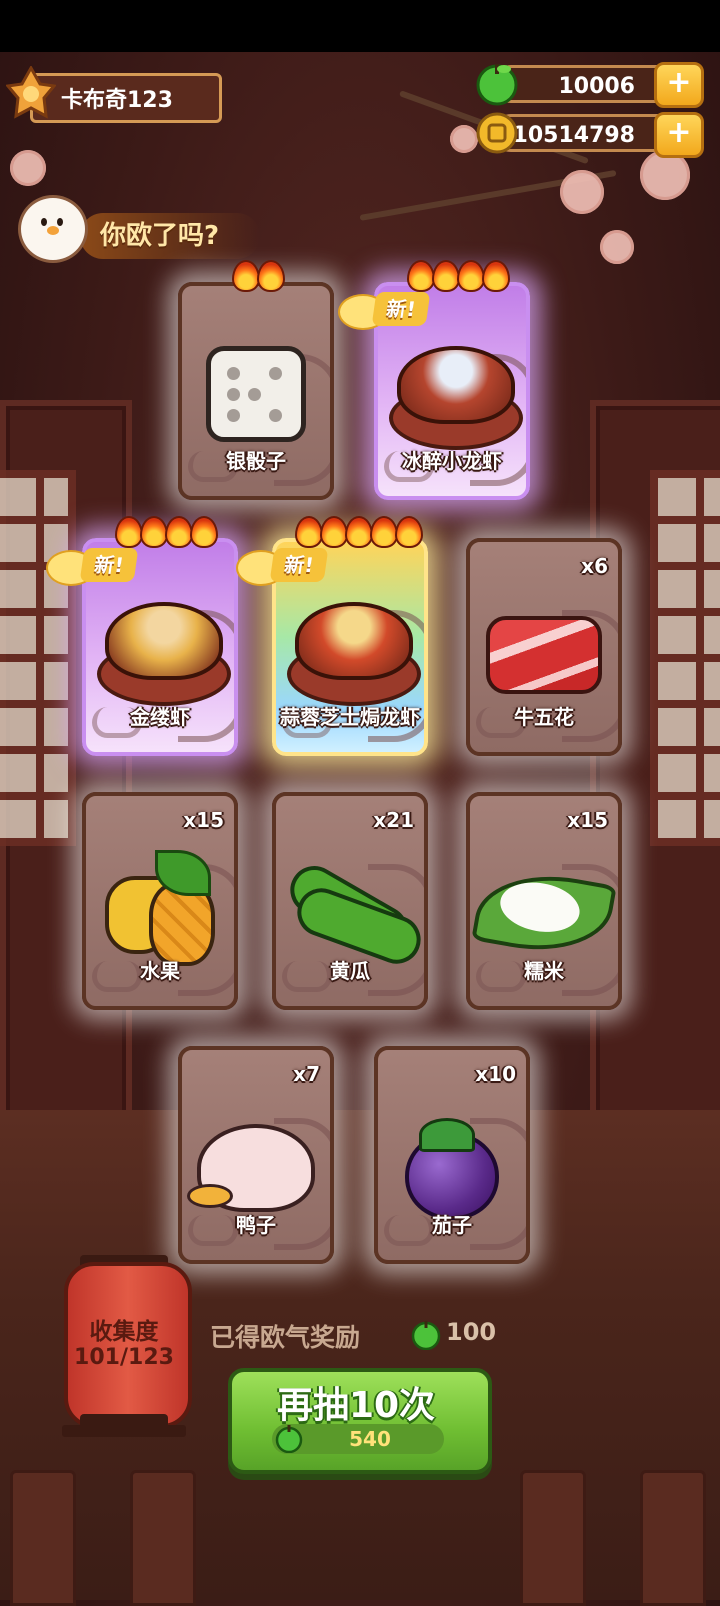 Image resolution: width=720 pixels, height=1606 pixels. I want to click on collection-label: 收集度, so click(124, 1332).